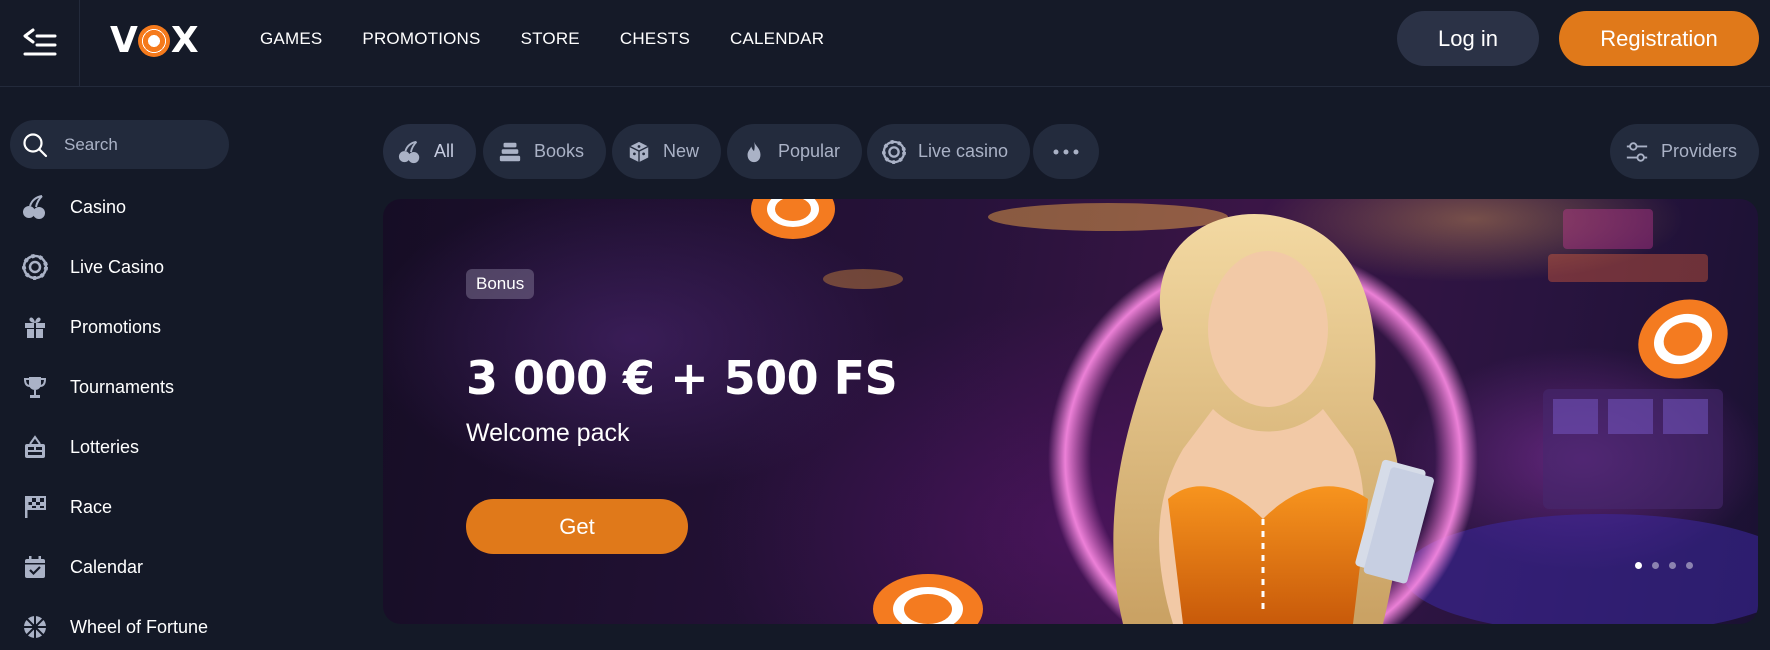  I want to click on bonus-tag: Bonus, so click(500, 284).